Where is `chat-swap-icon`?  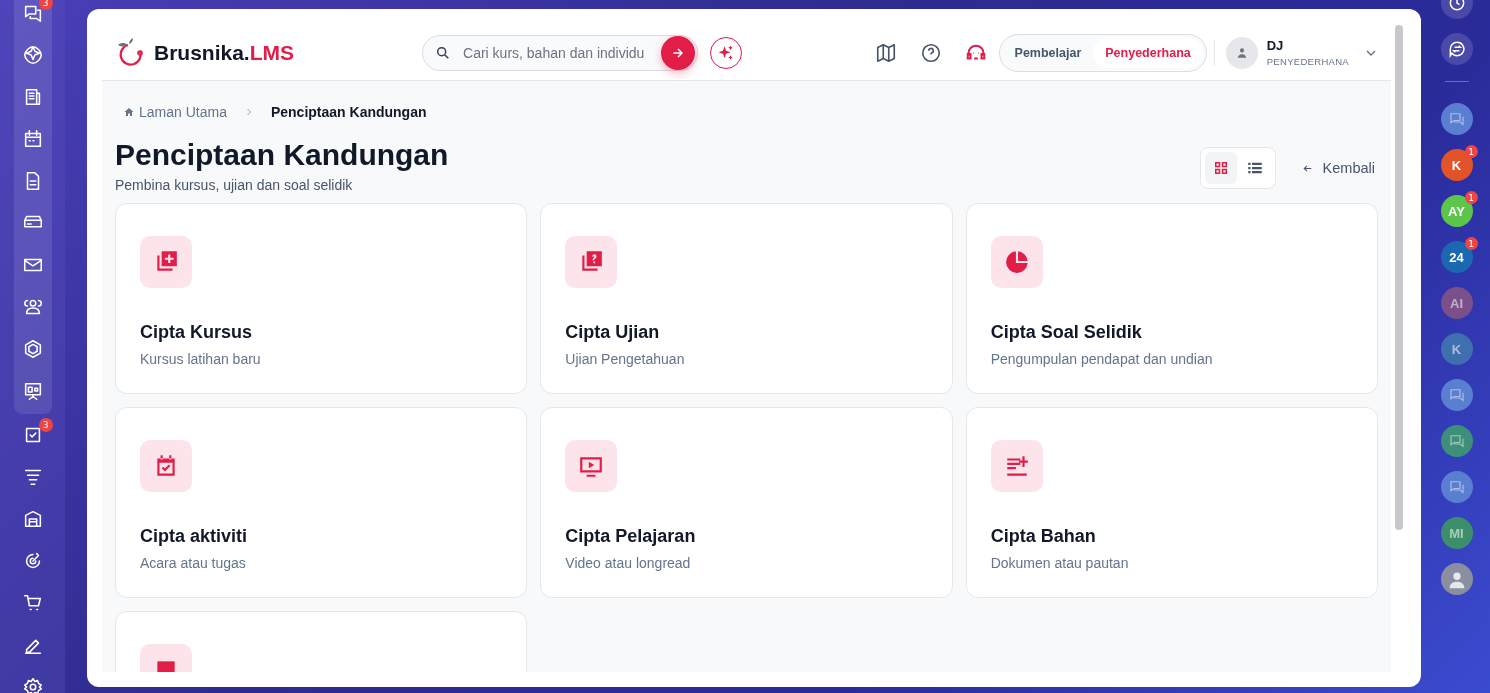 chat-swap-icon is located at coordinates (1456, 49).